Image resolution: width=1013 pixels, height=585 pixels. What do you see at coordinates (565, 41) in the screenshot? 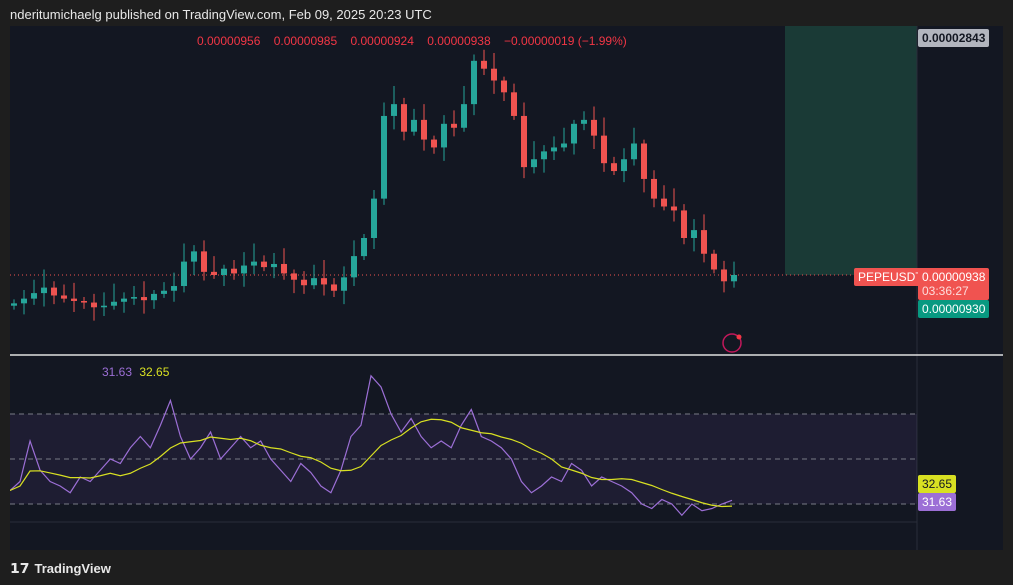
I see `ohlc-change: −0.00000019 (−1.99%)` at bounding box center [565, 41].